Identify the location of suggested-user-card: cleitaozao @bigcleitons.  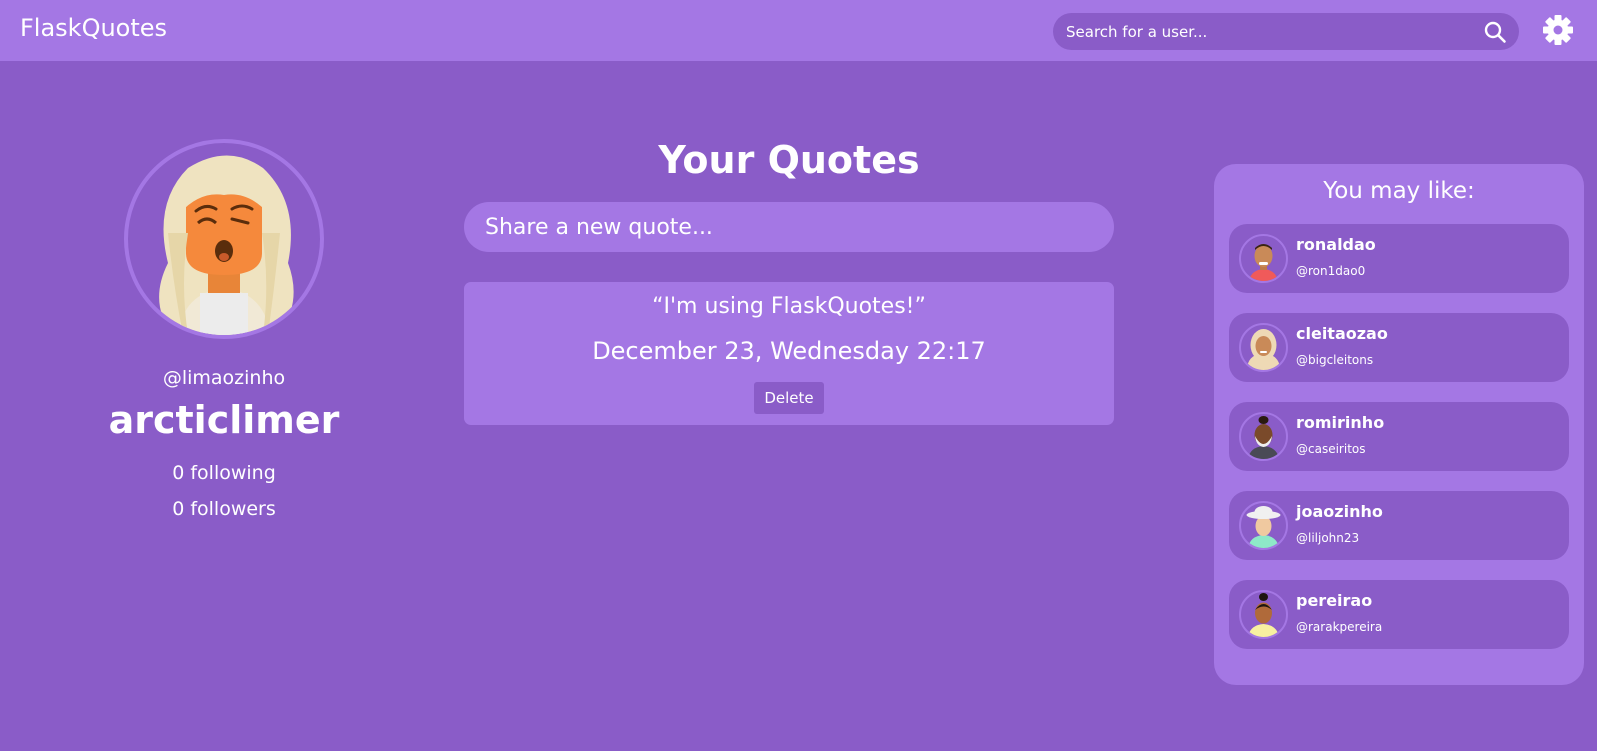
(1399, 347).